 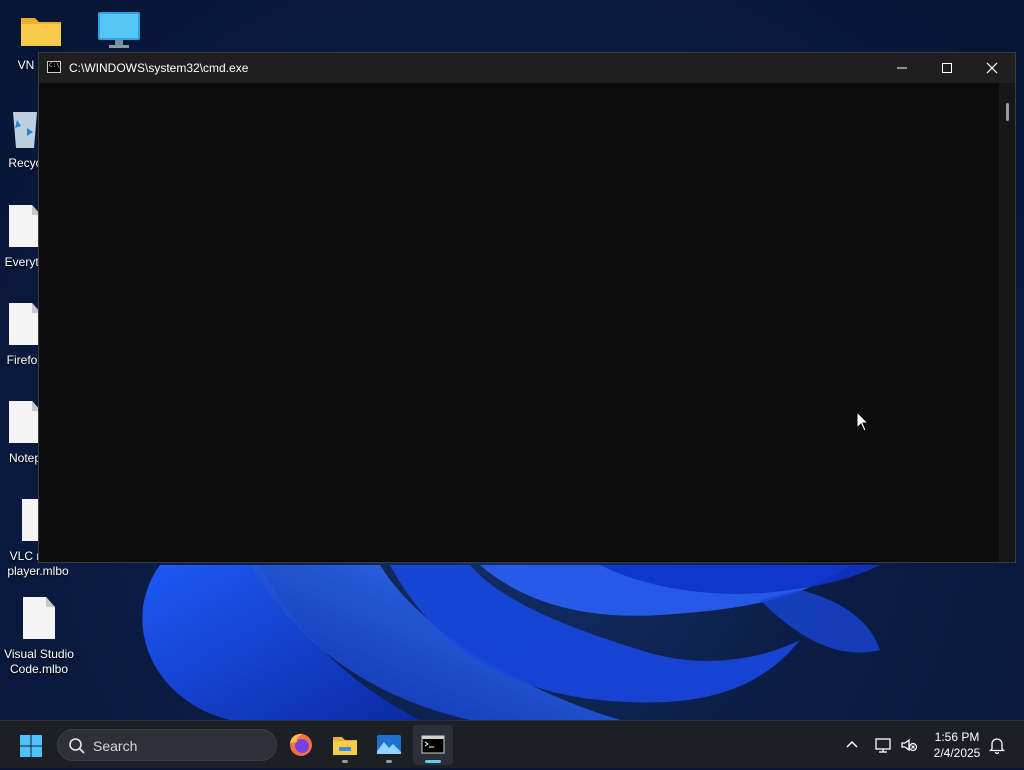 What do you see at coordinates (433, 761) in the screenshot?
I see `active-indicator` at bounding box center [433, 761].